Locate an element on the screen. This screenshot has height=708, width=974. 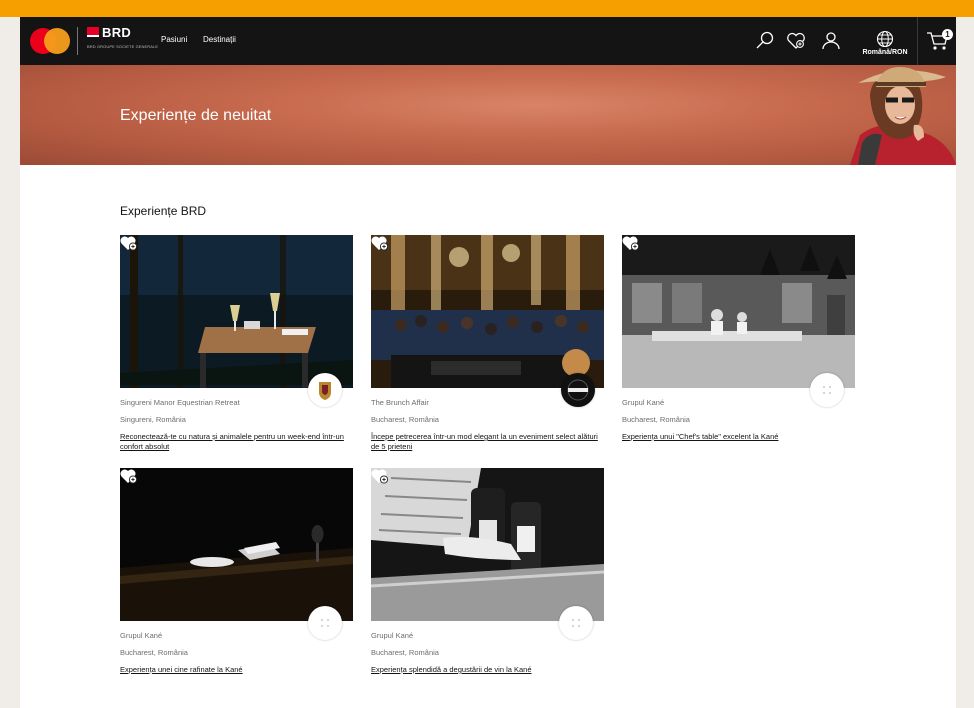
cart-count-badge: 1 is located at coordinates (947, 34).